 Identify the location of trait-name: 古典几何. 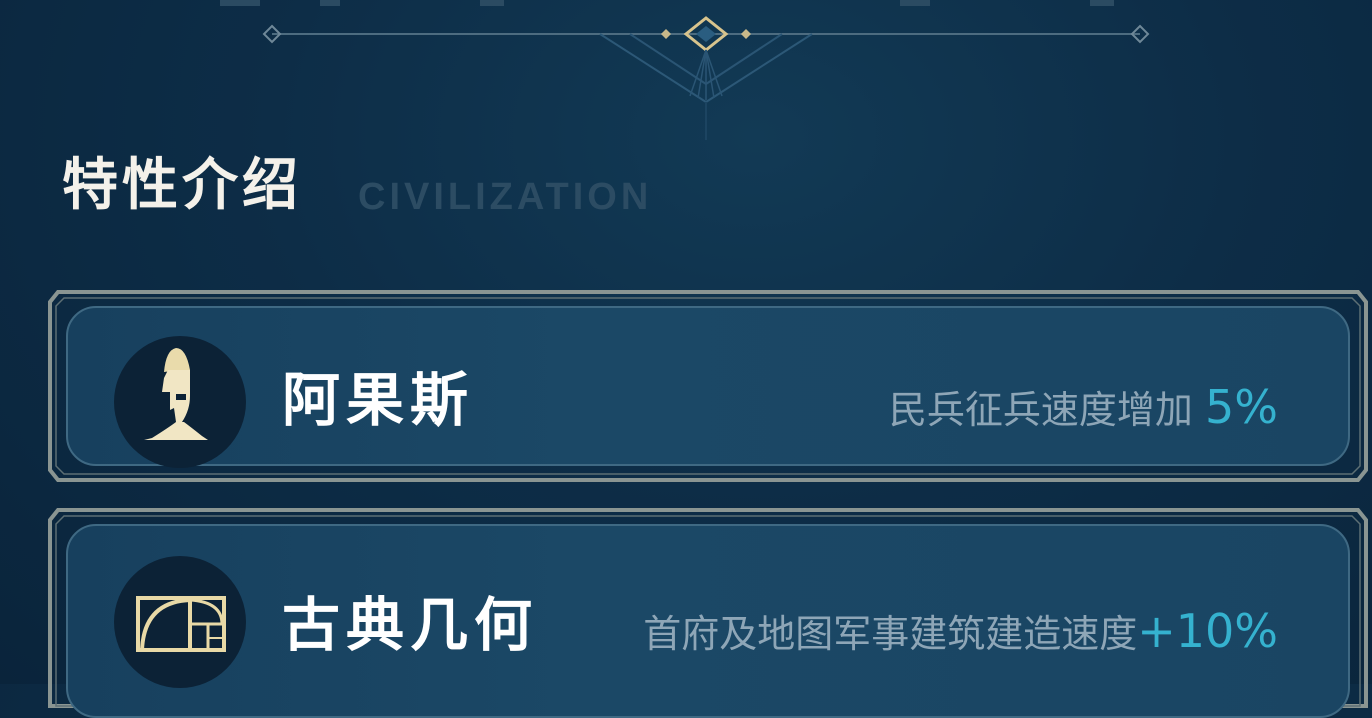
(410, 625).